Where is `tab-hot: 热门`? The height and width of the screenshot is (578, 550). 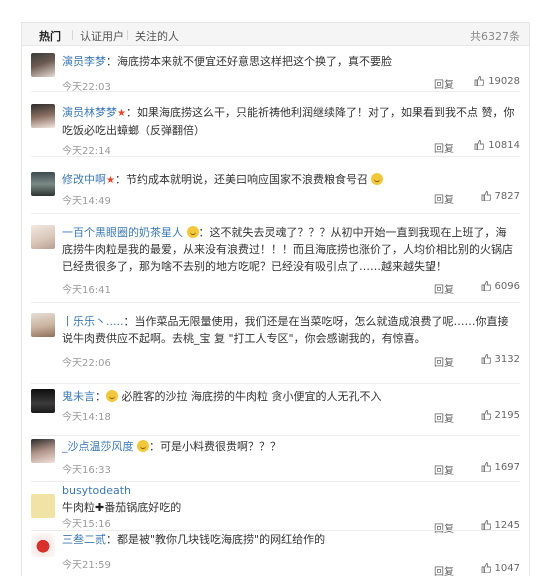 tab-hot: 热门 is located at coordinates (50, 36).